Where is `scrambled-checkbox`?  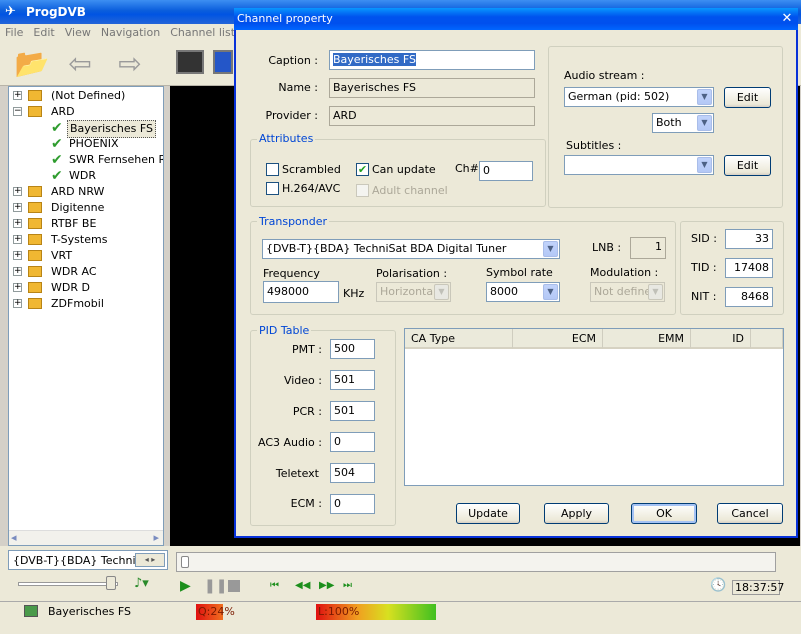 scrambled-checkbox is located at coordinates (272, 169).